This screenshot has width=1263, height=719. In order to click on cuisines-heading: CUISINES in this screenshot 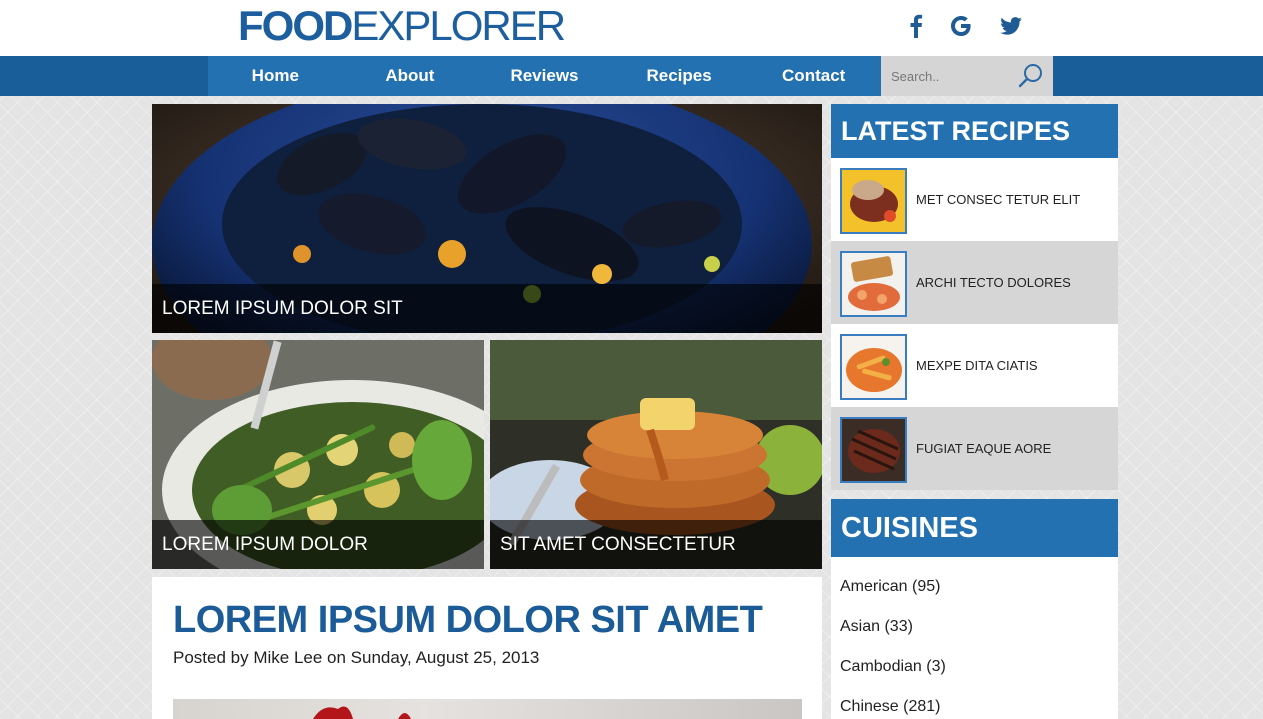, I will do `click(974, 528)`.